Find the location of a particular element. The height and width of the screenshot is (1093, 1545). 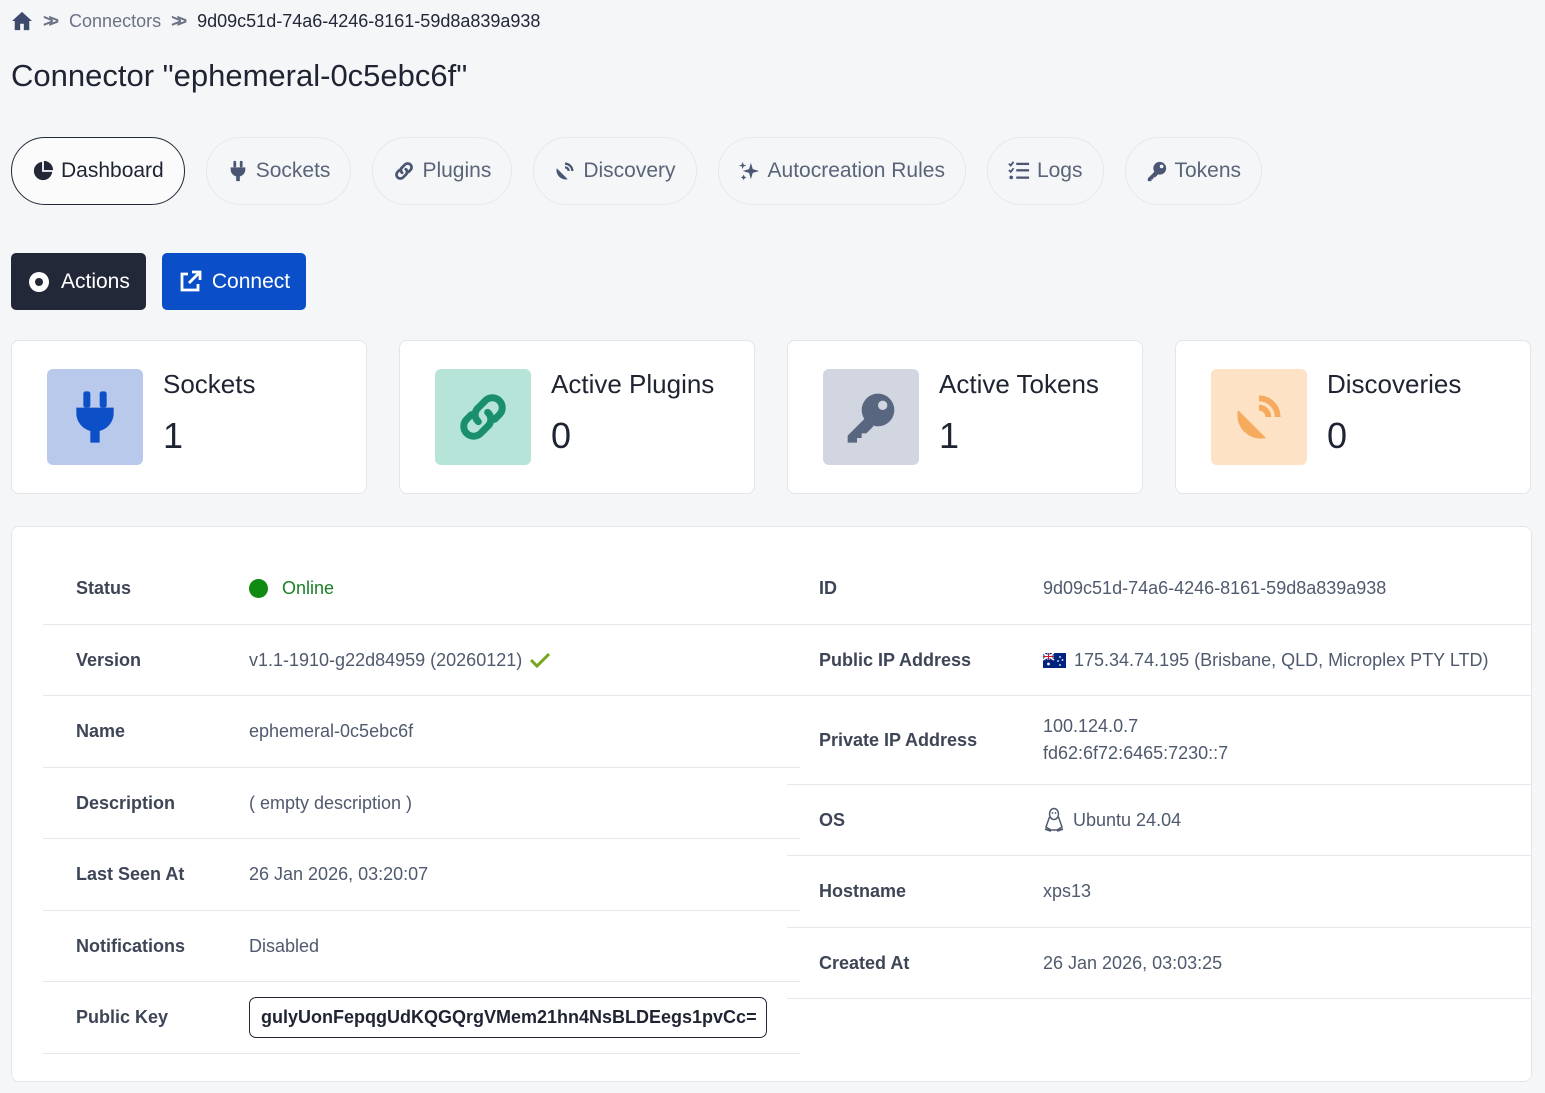

tab-discovery: Discovery is located at coordinates (615, 171).